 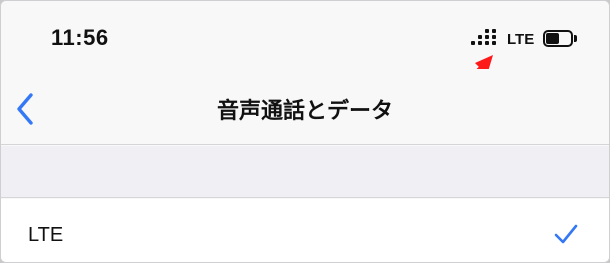 What do you see at coordinates (304, 110) in the screenshot?
I see `page-title: 音声通話とデータ` at bounding box center [304, 110].